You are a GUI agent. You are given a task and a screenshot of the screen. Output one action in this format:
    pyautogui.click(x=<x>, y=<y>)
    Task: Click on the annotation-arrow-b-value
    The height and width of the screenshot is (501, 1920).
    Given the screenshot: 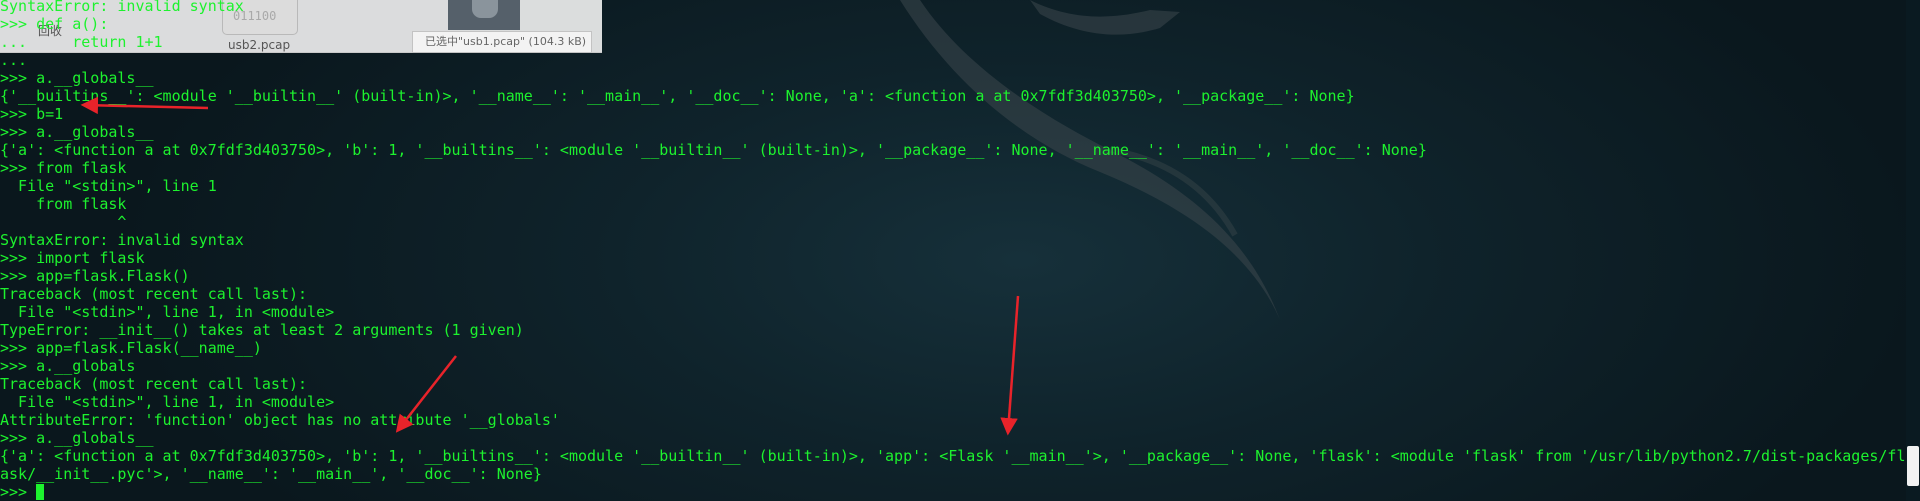 What is the action you would take?
    pyautogui.click(x=426, y=394)
    